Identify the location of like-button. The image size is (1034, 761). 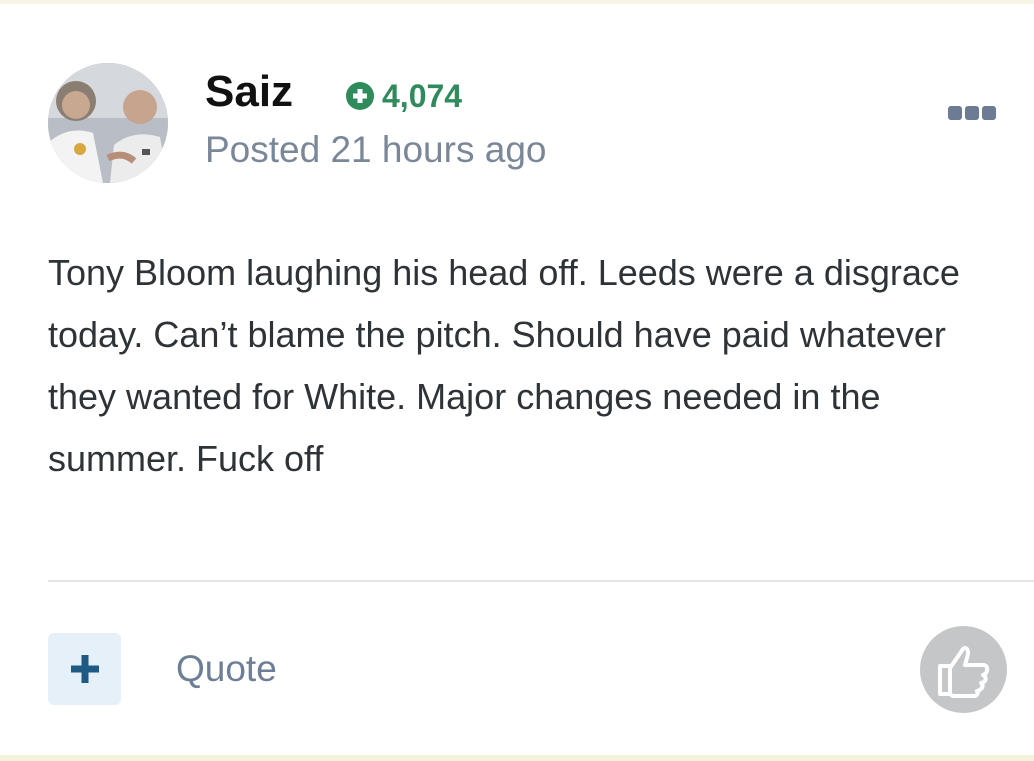
(963, 669).